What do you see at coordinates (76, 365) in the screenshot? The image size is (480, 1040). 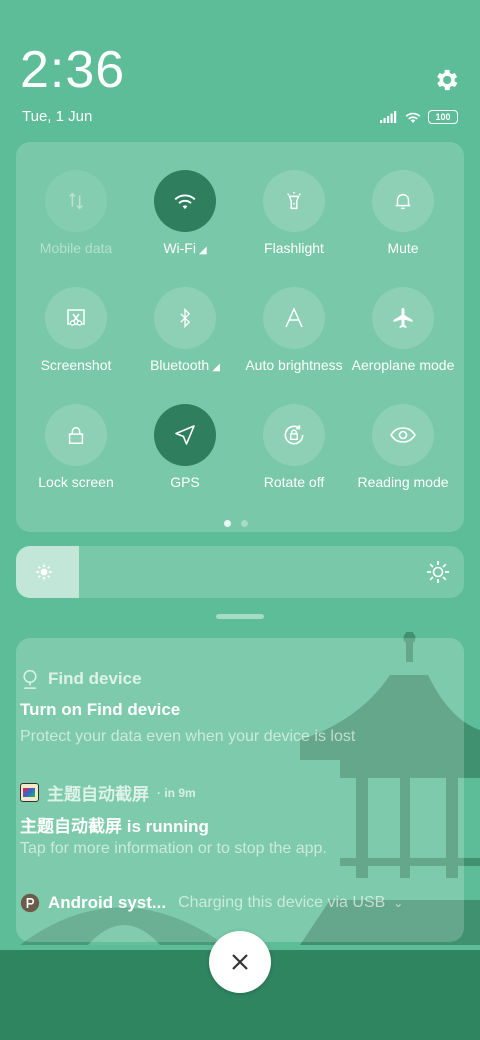 I see `tile-label: Screenshot` at bounding box center [76, 365].